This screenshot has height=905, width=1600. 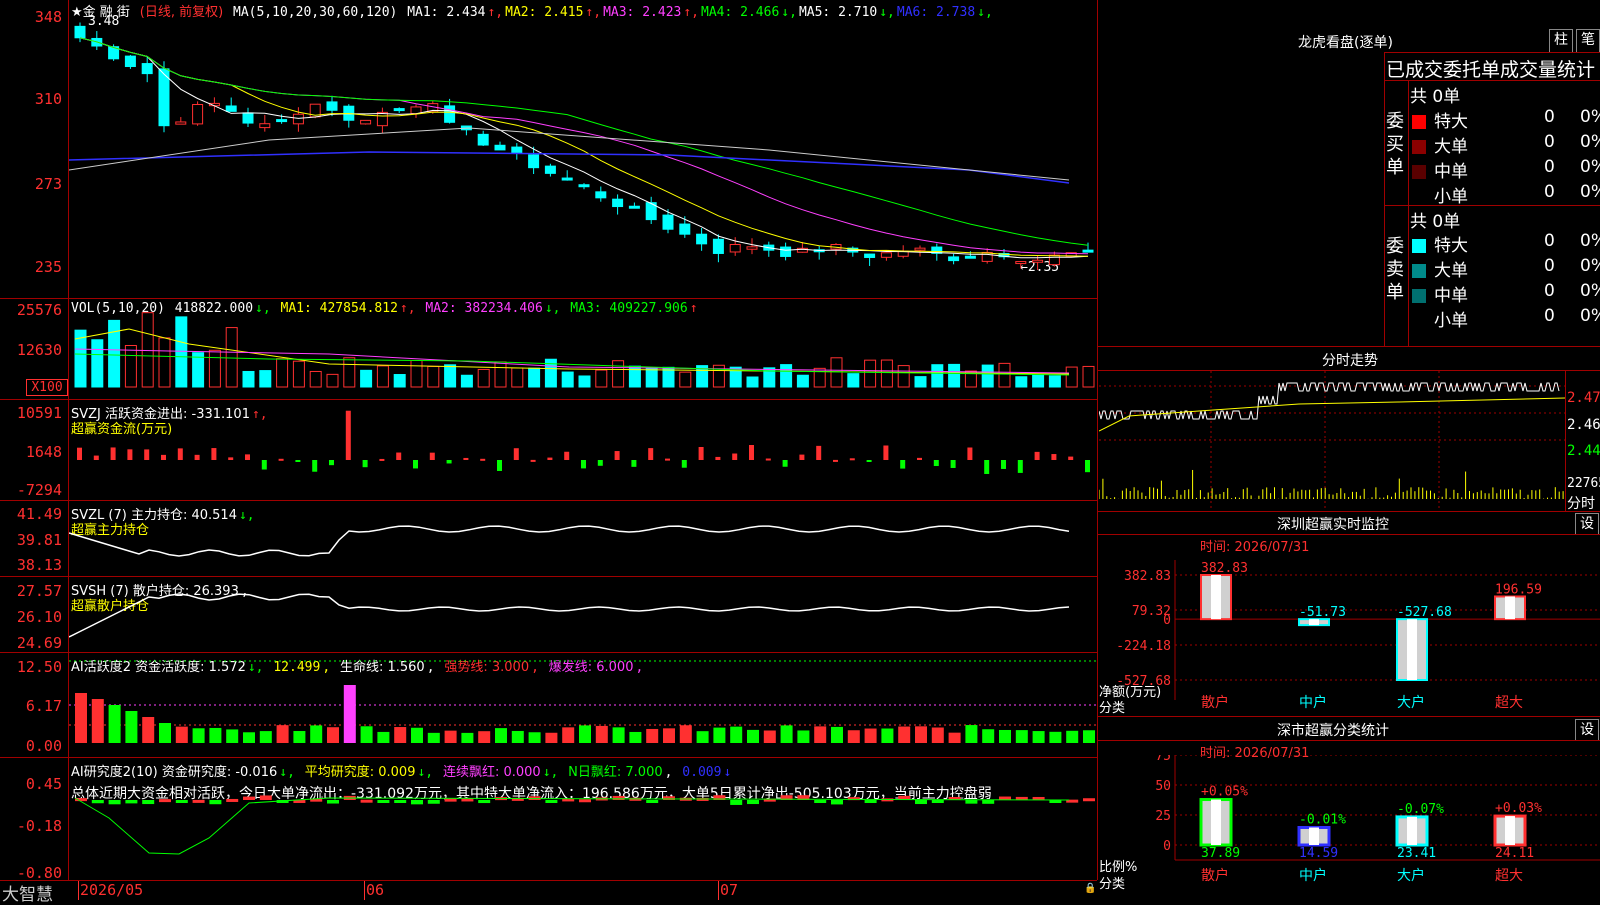 What do you see at coordinates (1451, 147) in the screenshot?
I see `order-size-label: 大单` at bounding box center [1451, 147].